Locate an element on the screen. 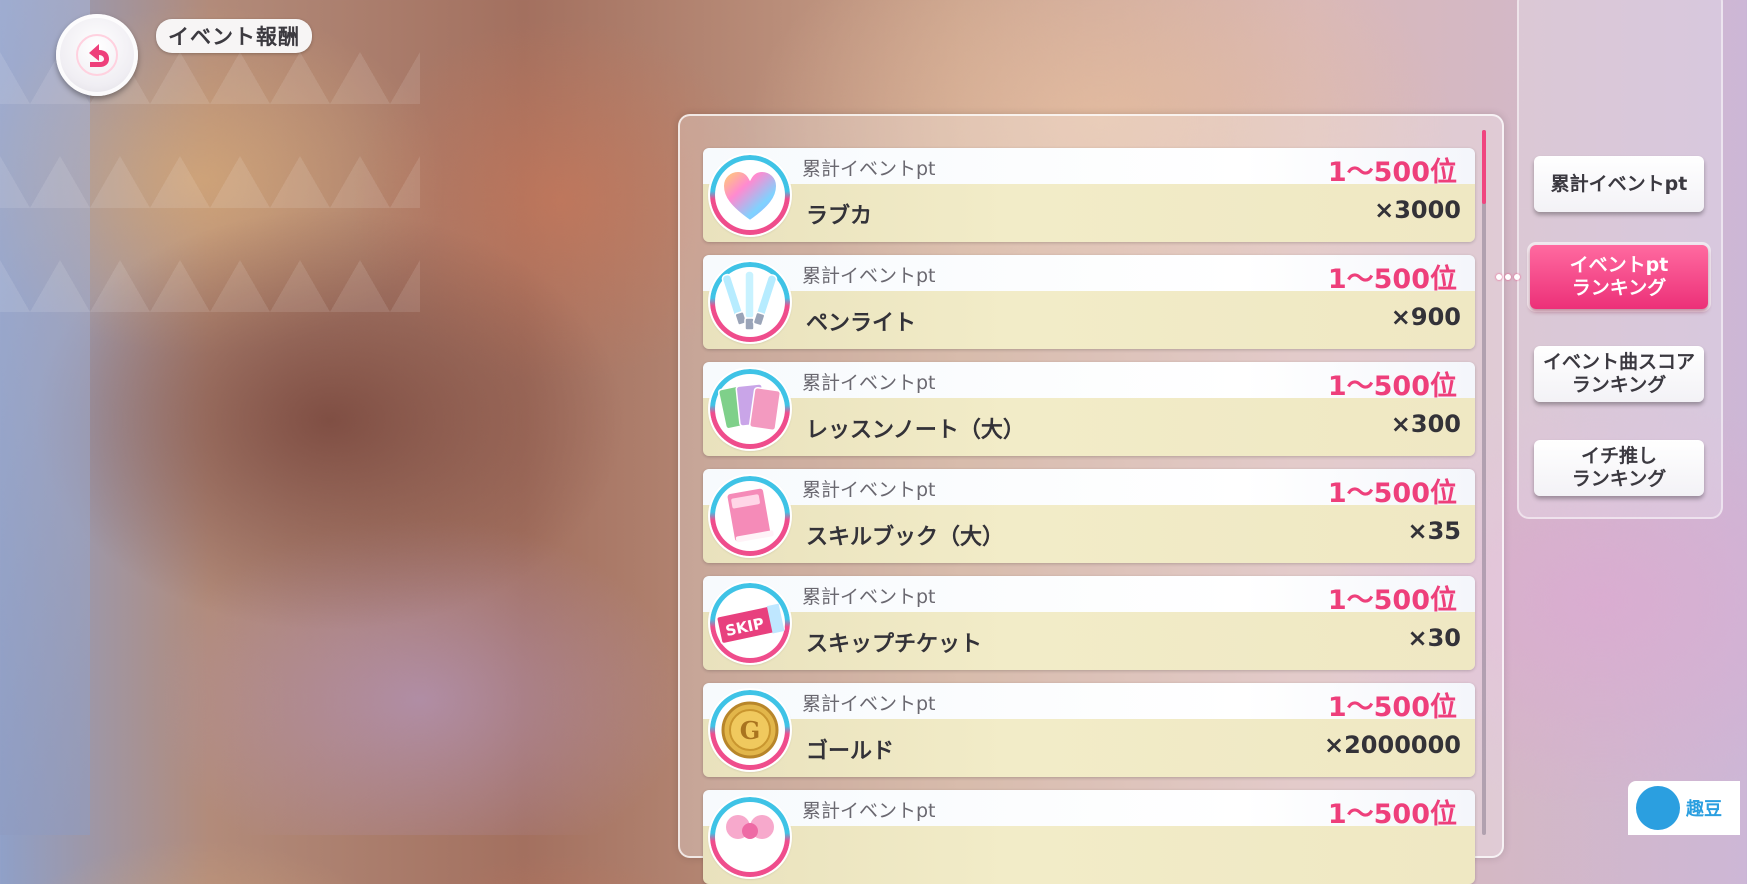 The image size is (1747, 884). svg-text: G is located at coordinates (750, 730).